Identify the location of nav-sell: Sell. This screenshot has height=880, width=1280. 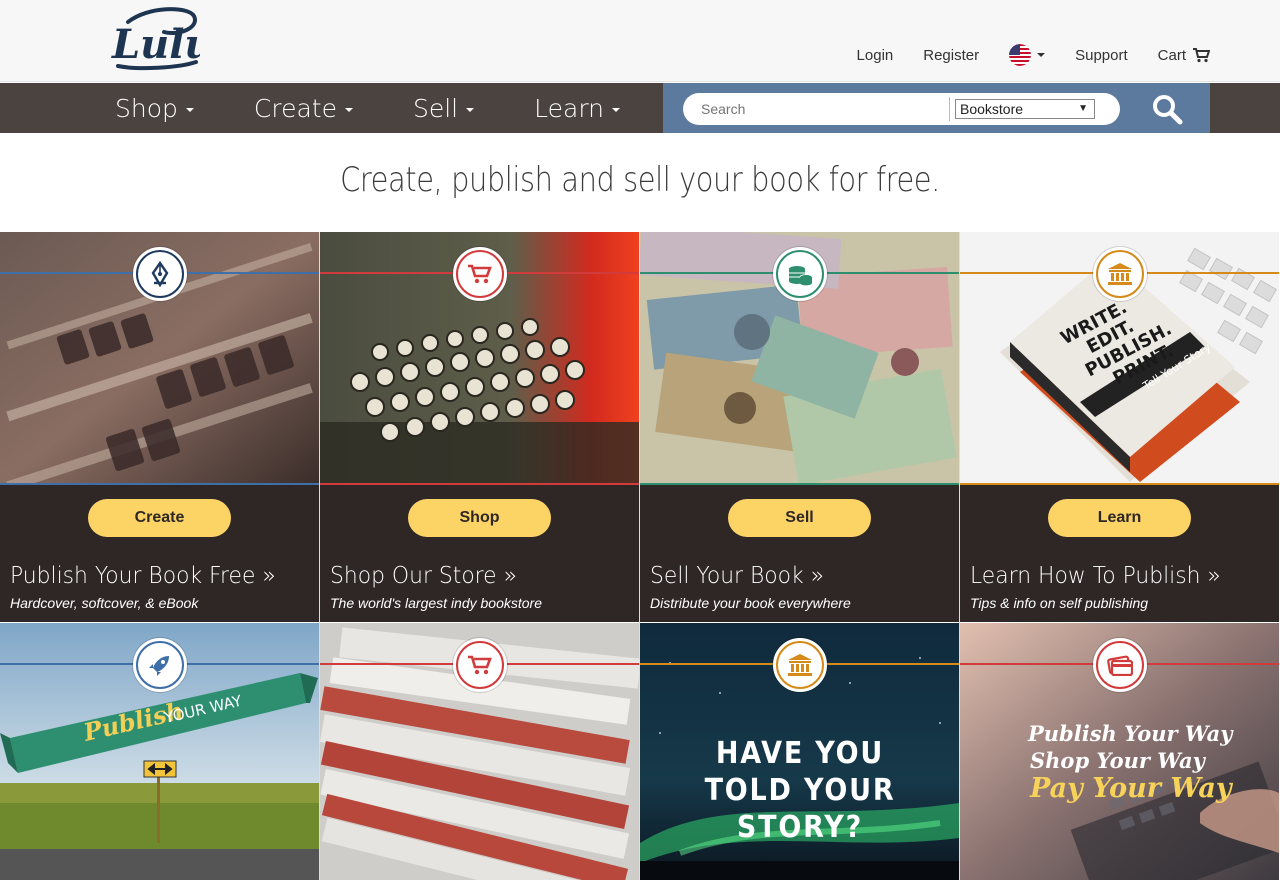
(443, 108).